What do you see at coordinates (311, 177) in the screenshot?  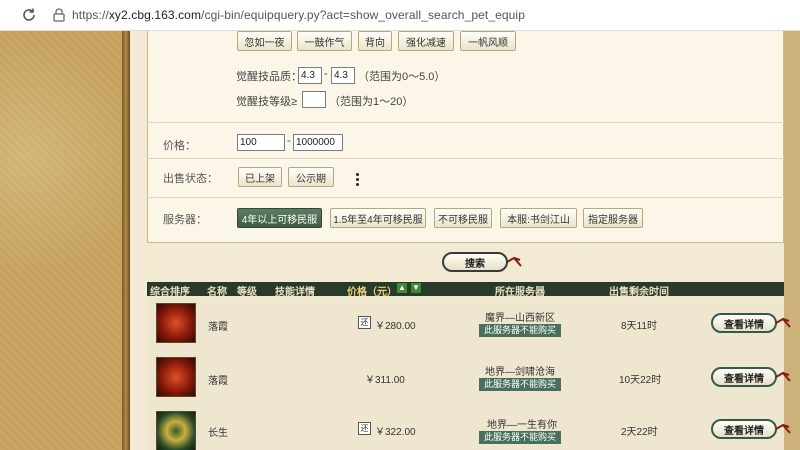 I see `status-public-period-button: 公示期` at bounding box center [311, 177].